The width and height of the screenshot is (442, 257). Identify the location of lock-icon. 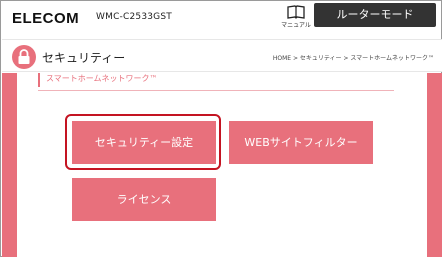
(24, 57).